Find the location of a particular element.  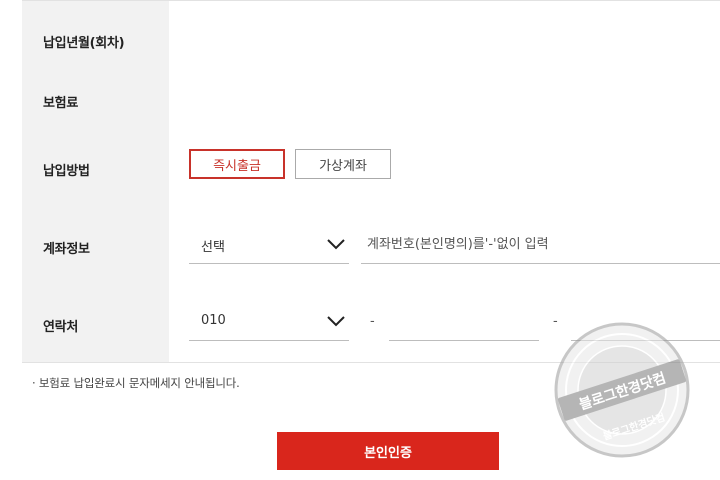

identity-verification-label: 본인인증 is located at coordinates (388, 453).